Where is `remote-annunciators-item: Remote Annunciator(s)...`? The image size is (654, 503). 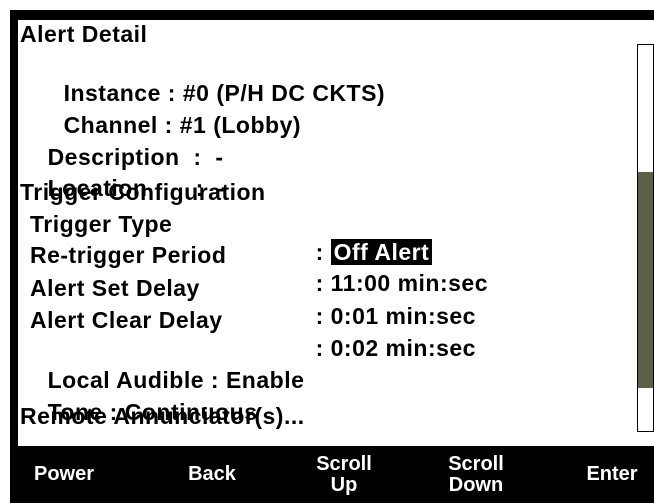
remote-annunciators-item: Remote Annunciator(s)... is located at coordinates (162, 416).